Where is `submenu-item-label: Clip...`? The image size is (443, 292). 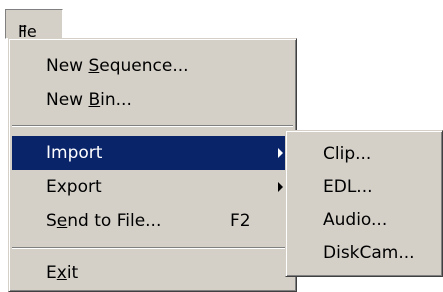
submenu-item-label: Clip... is located at coordinates (347, 154).